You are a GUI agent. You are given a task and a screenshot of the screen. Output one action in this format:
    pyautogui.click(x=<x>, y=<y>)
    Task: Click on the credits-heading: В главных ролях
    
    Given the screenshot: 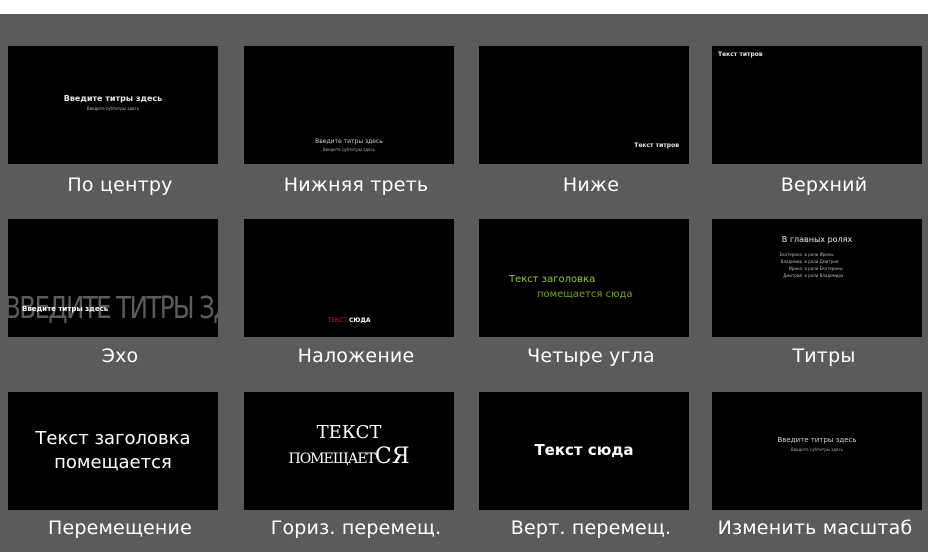 What is the action you would take?
    pyautogui.click(x=817, y=239)
    